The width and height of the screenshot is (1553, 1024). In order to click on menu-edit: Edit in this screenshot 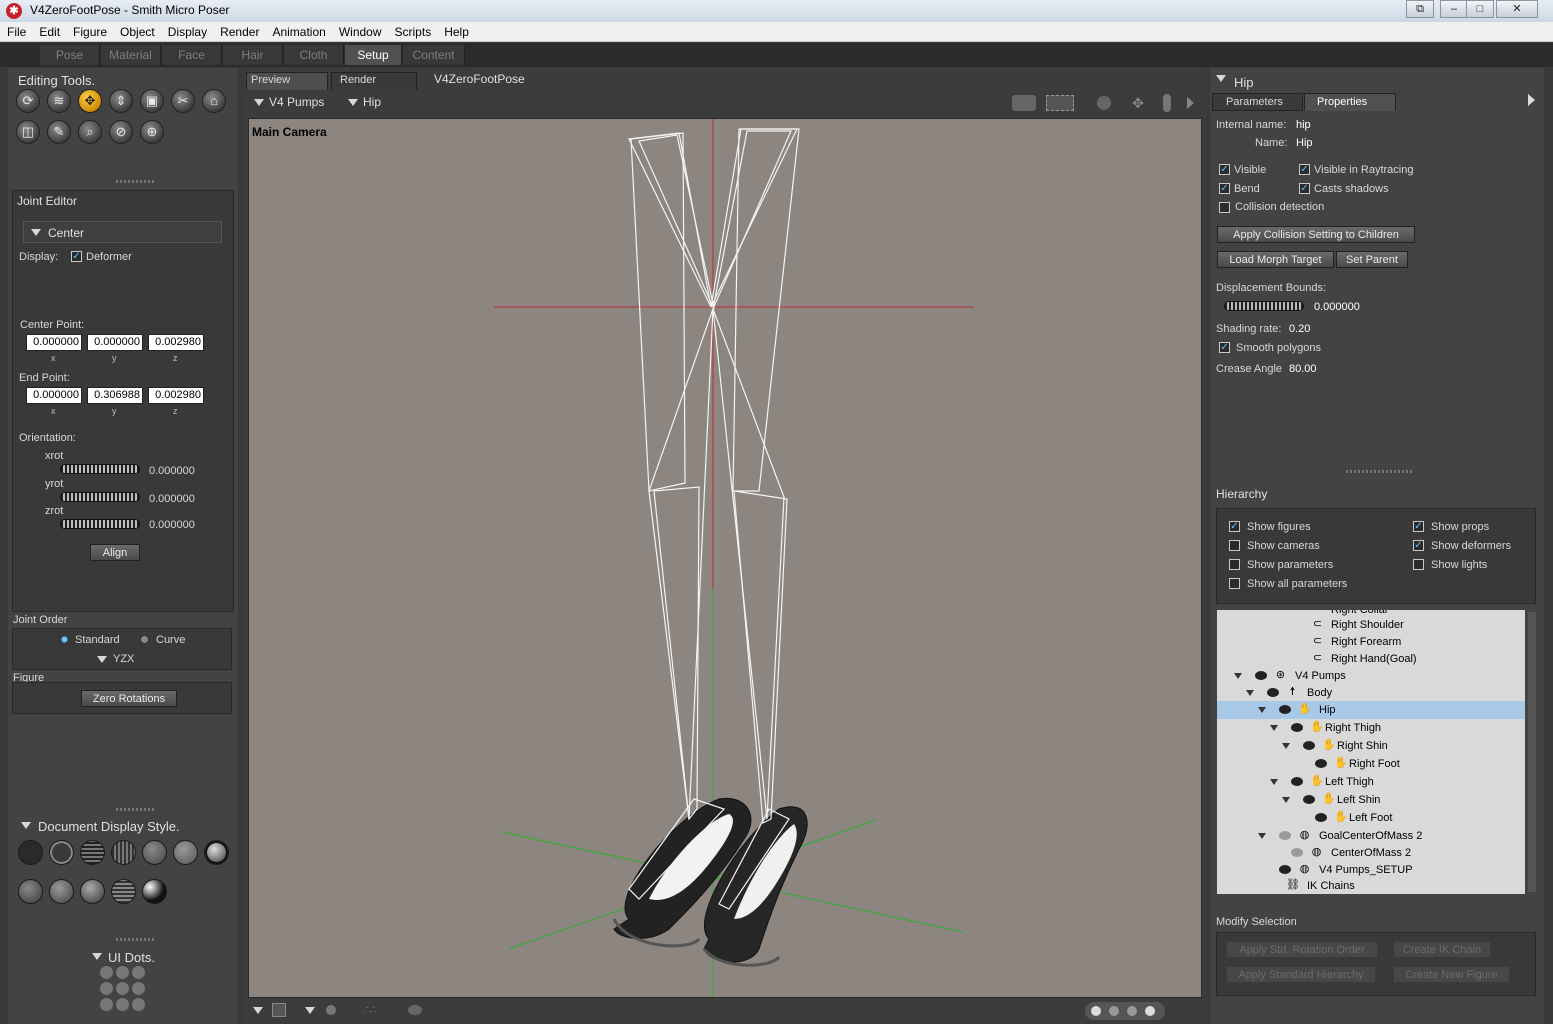, I will do `click(49, 30)`.